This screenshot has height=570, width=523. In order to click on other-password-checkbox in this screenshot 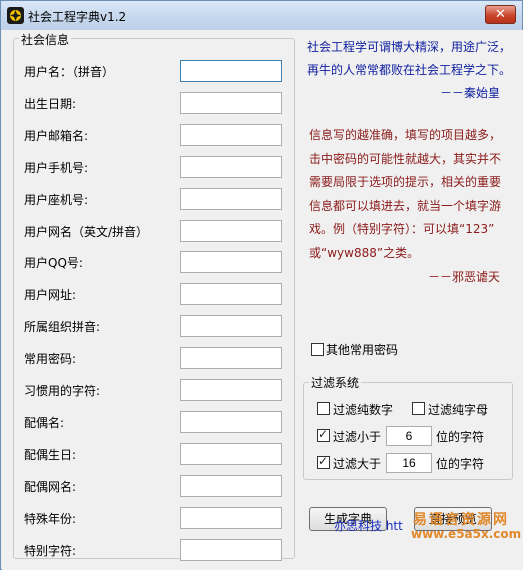, I will do `click(317, 349)`.